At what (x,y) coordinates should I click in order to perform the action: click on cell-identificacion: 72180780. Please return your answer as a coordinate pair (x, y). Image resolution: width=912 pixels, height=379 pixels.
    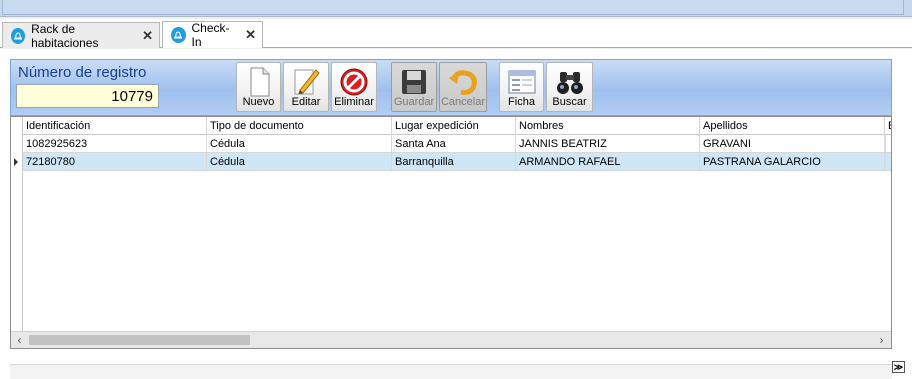
    Looking at the image, I should click on (115, 162).